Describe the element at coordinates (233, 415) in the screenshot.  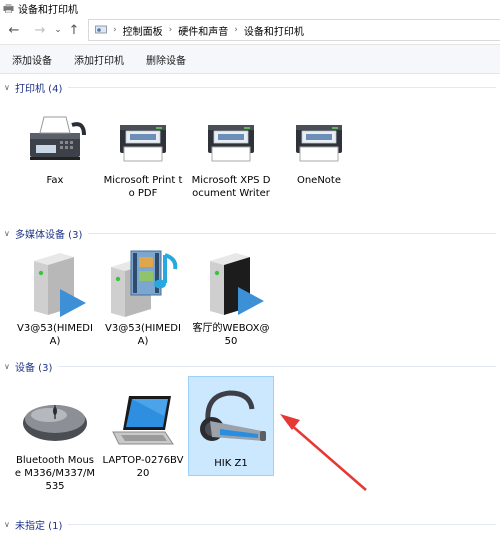
I see `headset-icon` at that location.